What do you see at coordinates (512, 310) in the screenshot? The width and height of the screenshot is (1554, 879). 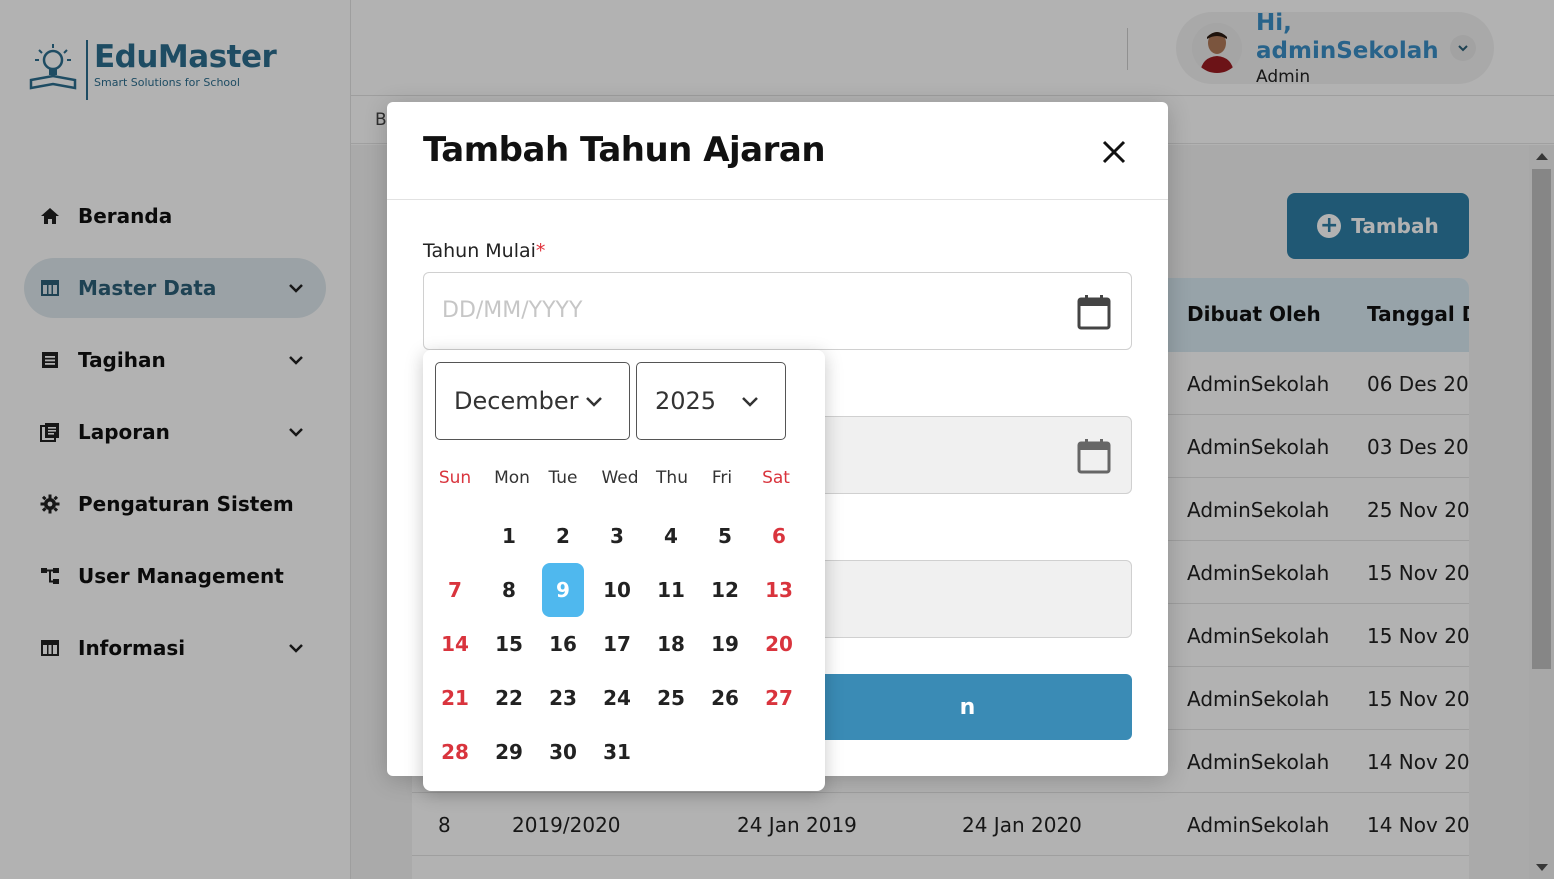 I see `date-placeholder: DD/MM/YYYY` at bounding box center [512, 310].